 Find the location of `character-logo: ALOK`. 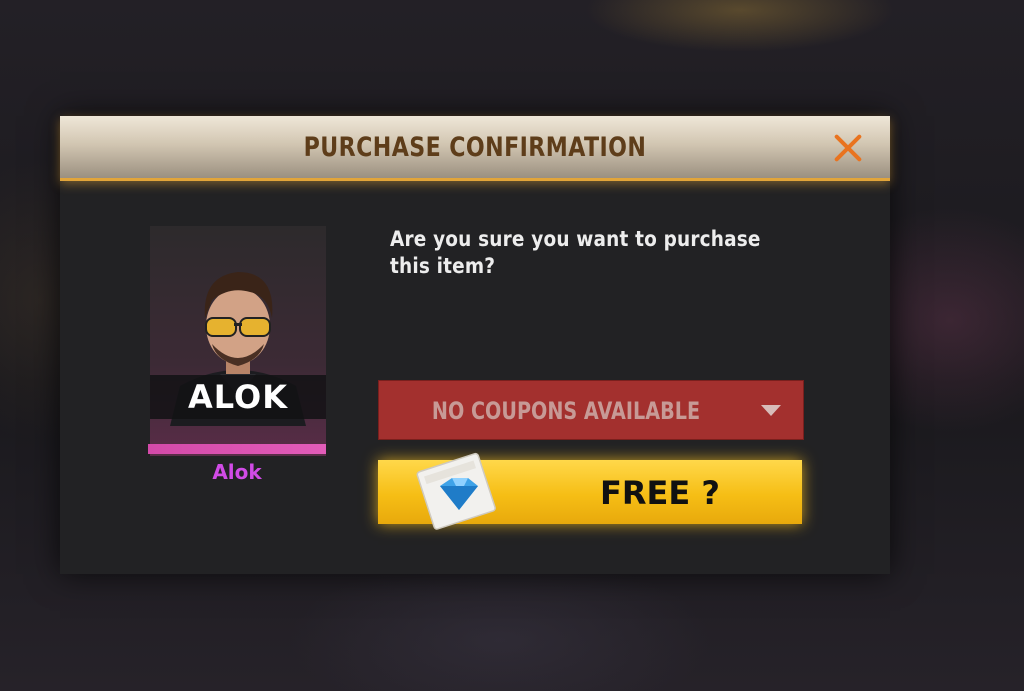

character-logo: ALOK is located at coordinates (238, 397).